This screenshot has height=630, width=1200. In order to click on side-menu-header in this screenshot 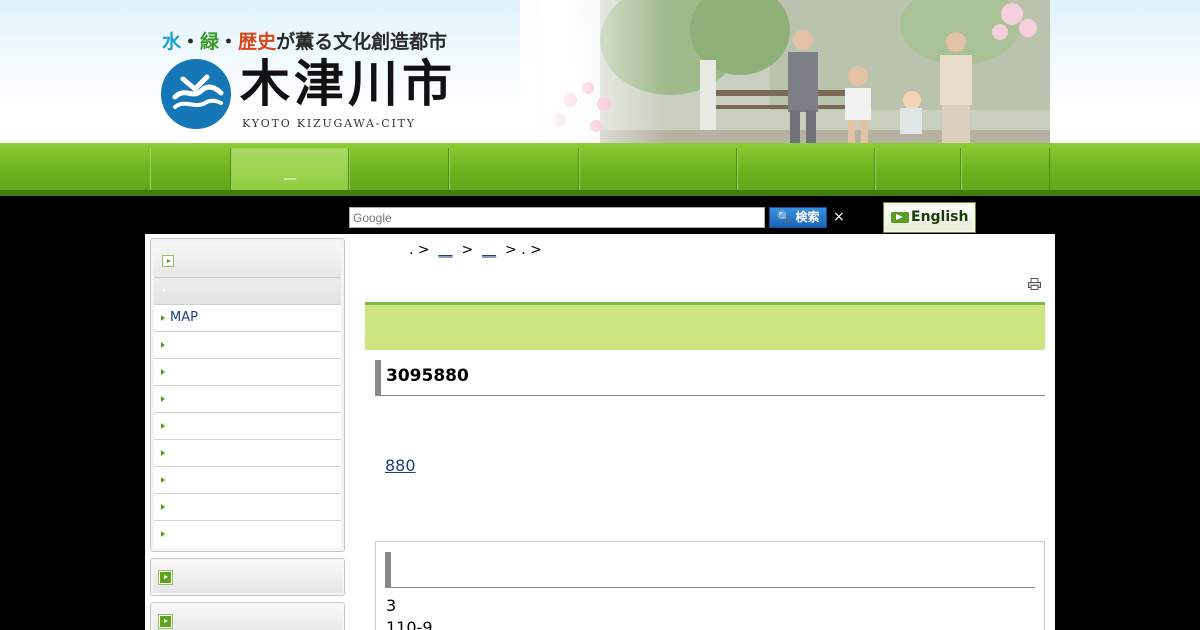, I will do `click(247, 260)`.